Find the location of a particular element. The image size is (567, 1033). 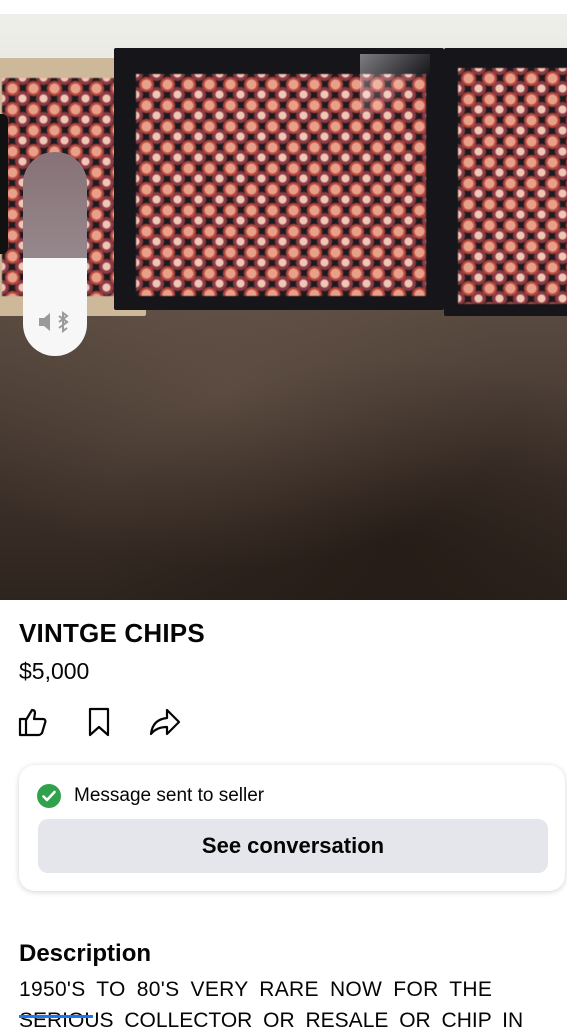

description-text: 1950'S TO 80'S VERY RARE NOW FOR THE is located at coordinates (256, 989).